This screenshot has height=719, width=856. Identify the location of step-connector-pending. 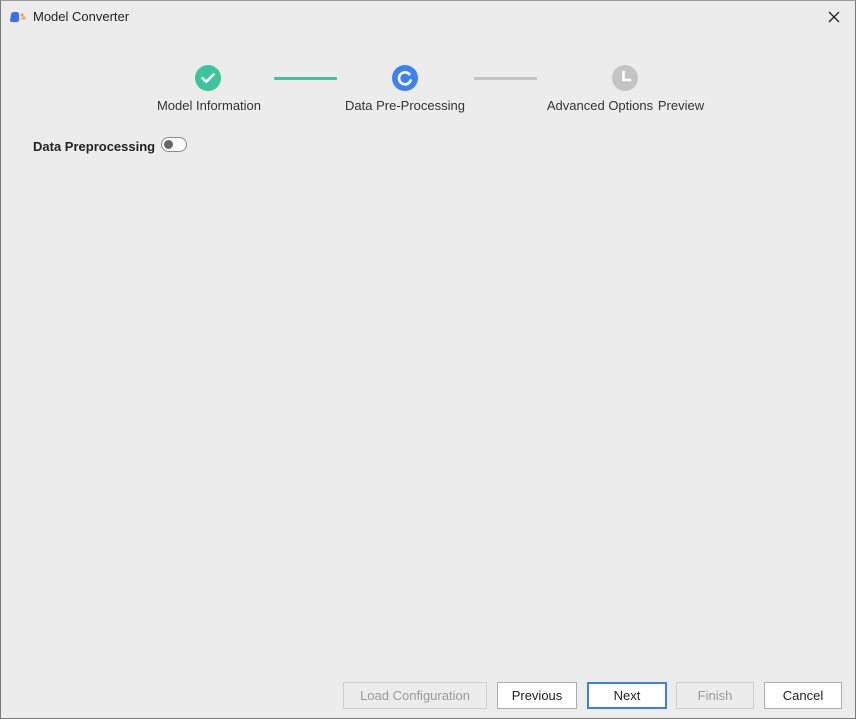
(505, 78).